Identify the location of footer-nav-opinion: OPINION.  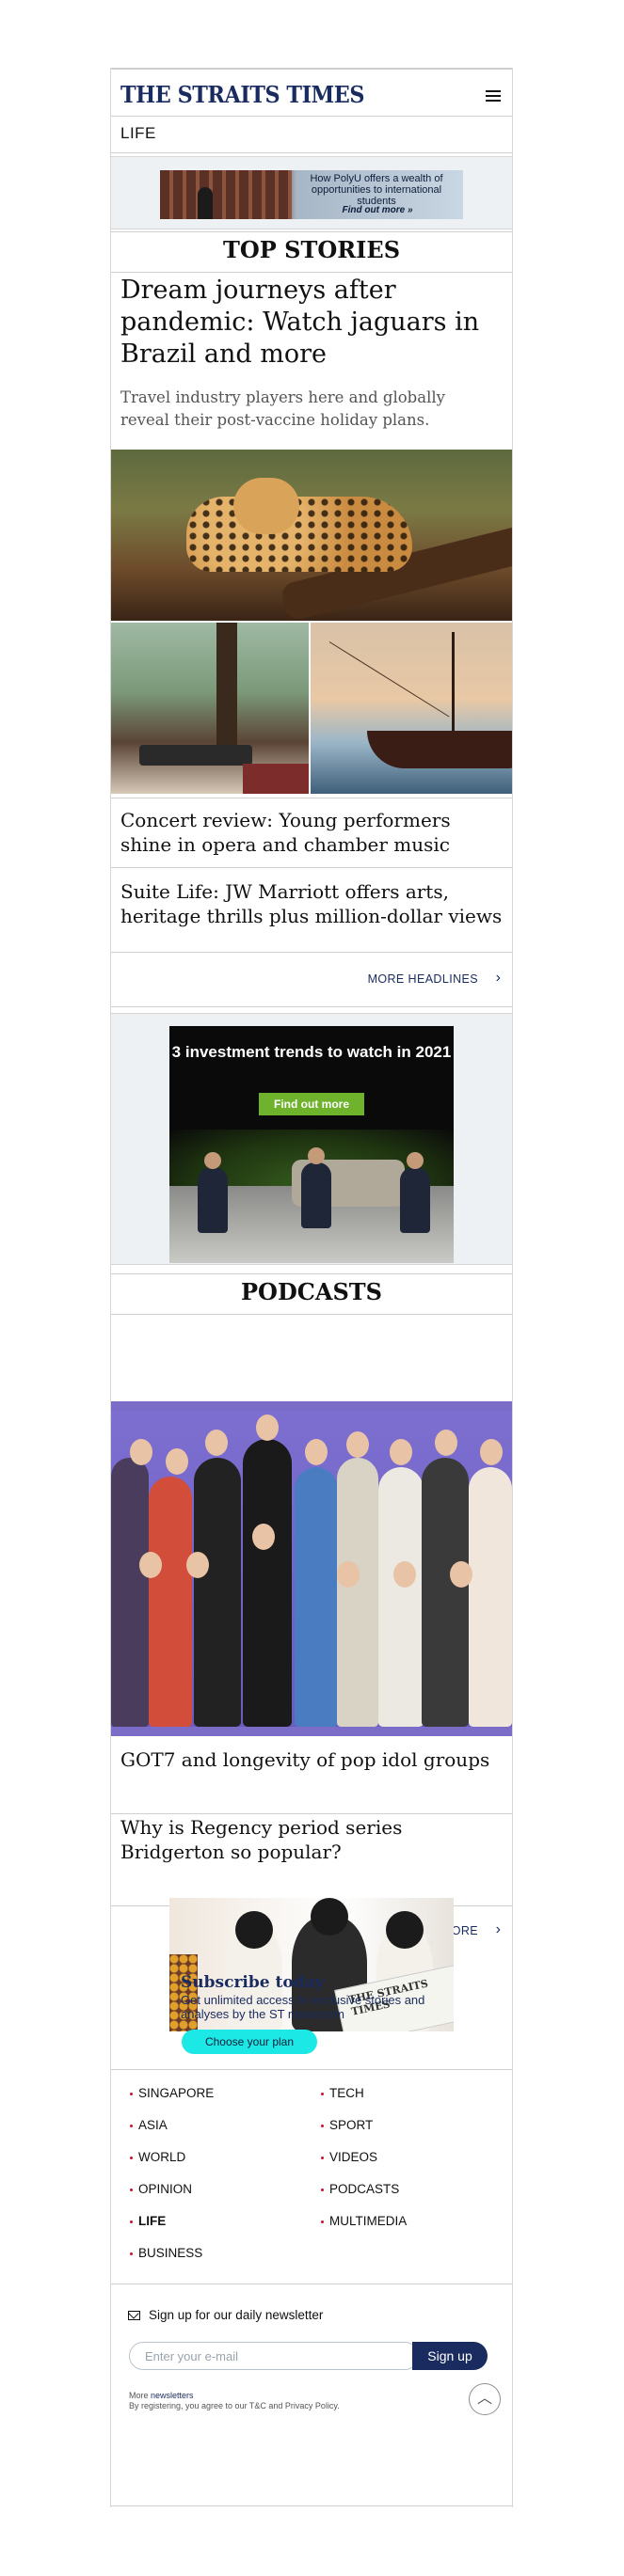
(161, 2189).